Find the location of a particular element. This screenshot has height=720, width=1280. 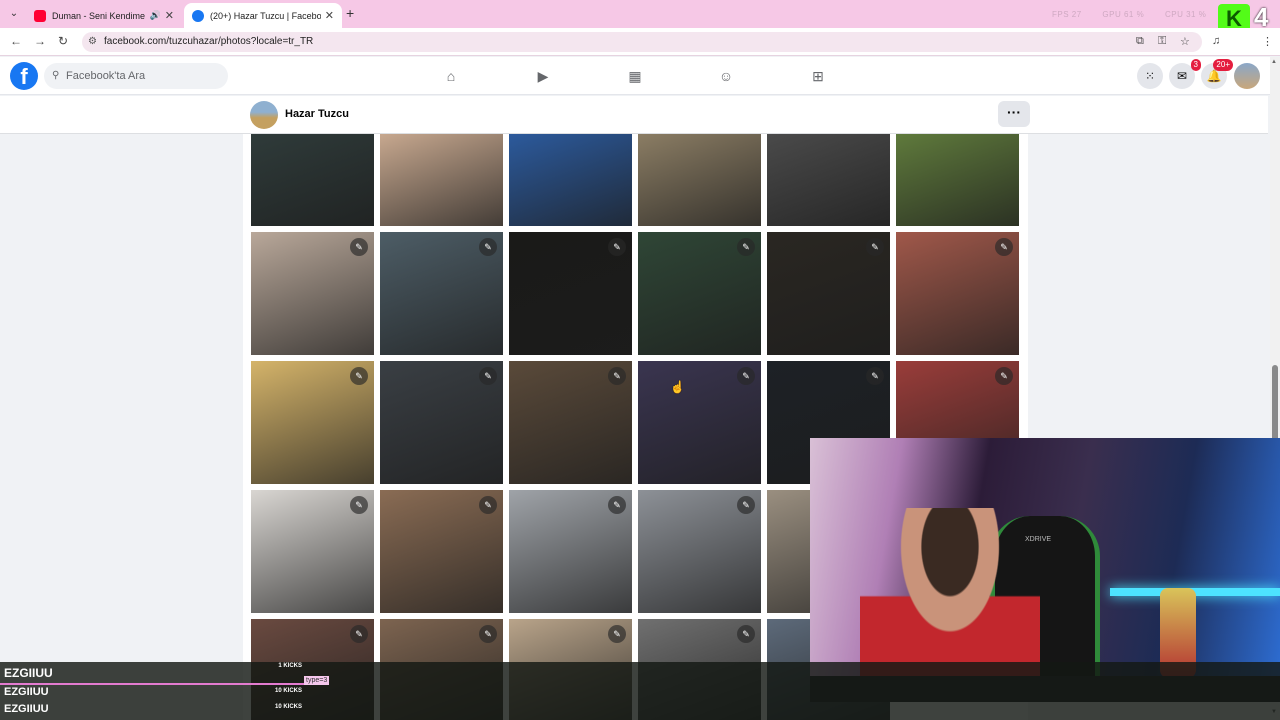

notifications-badge: 20+ is located at coordinates (1223, 65).